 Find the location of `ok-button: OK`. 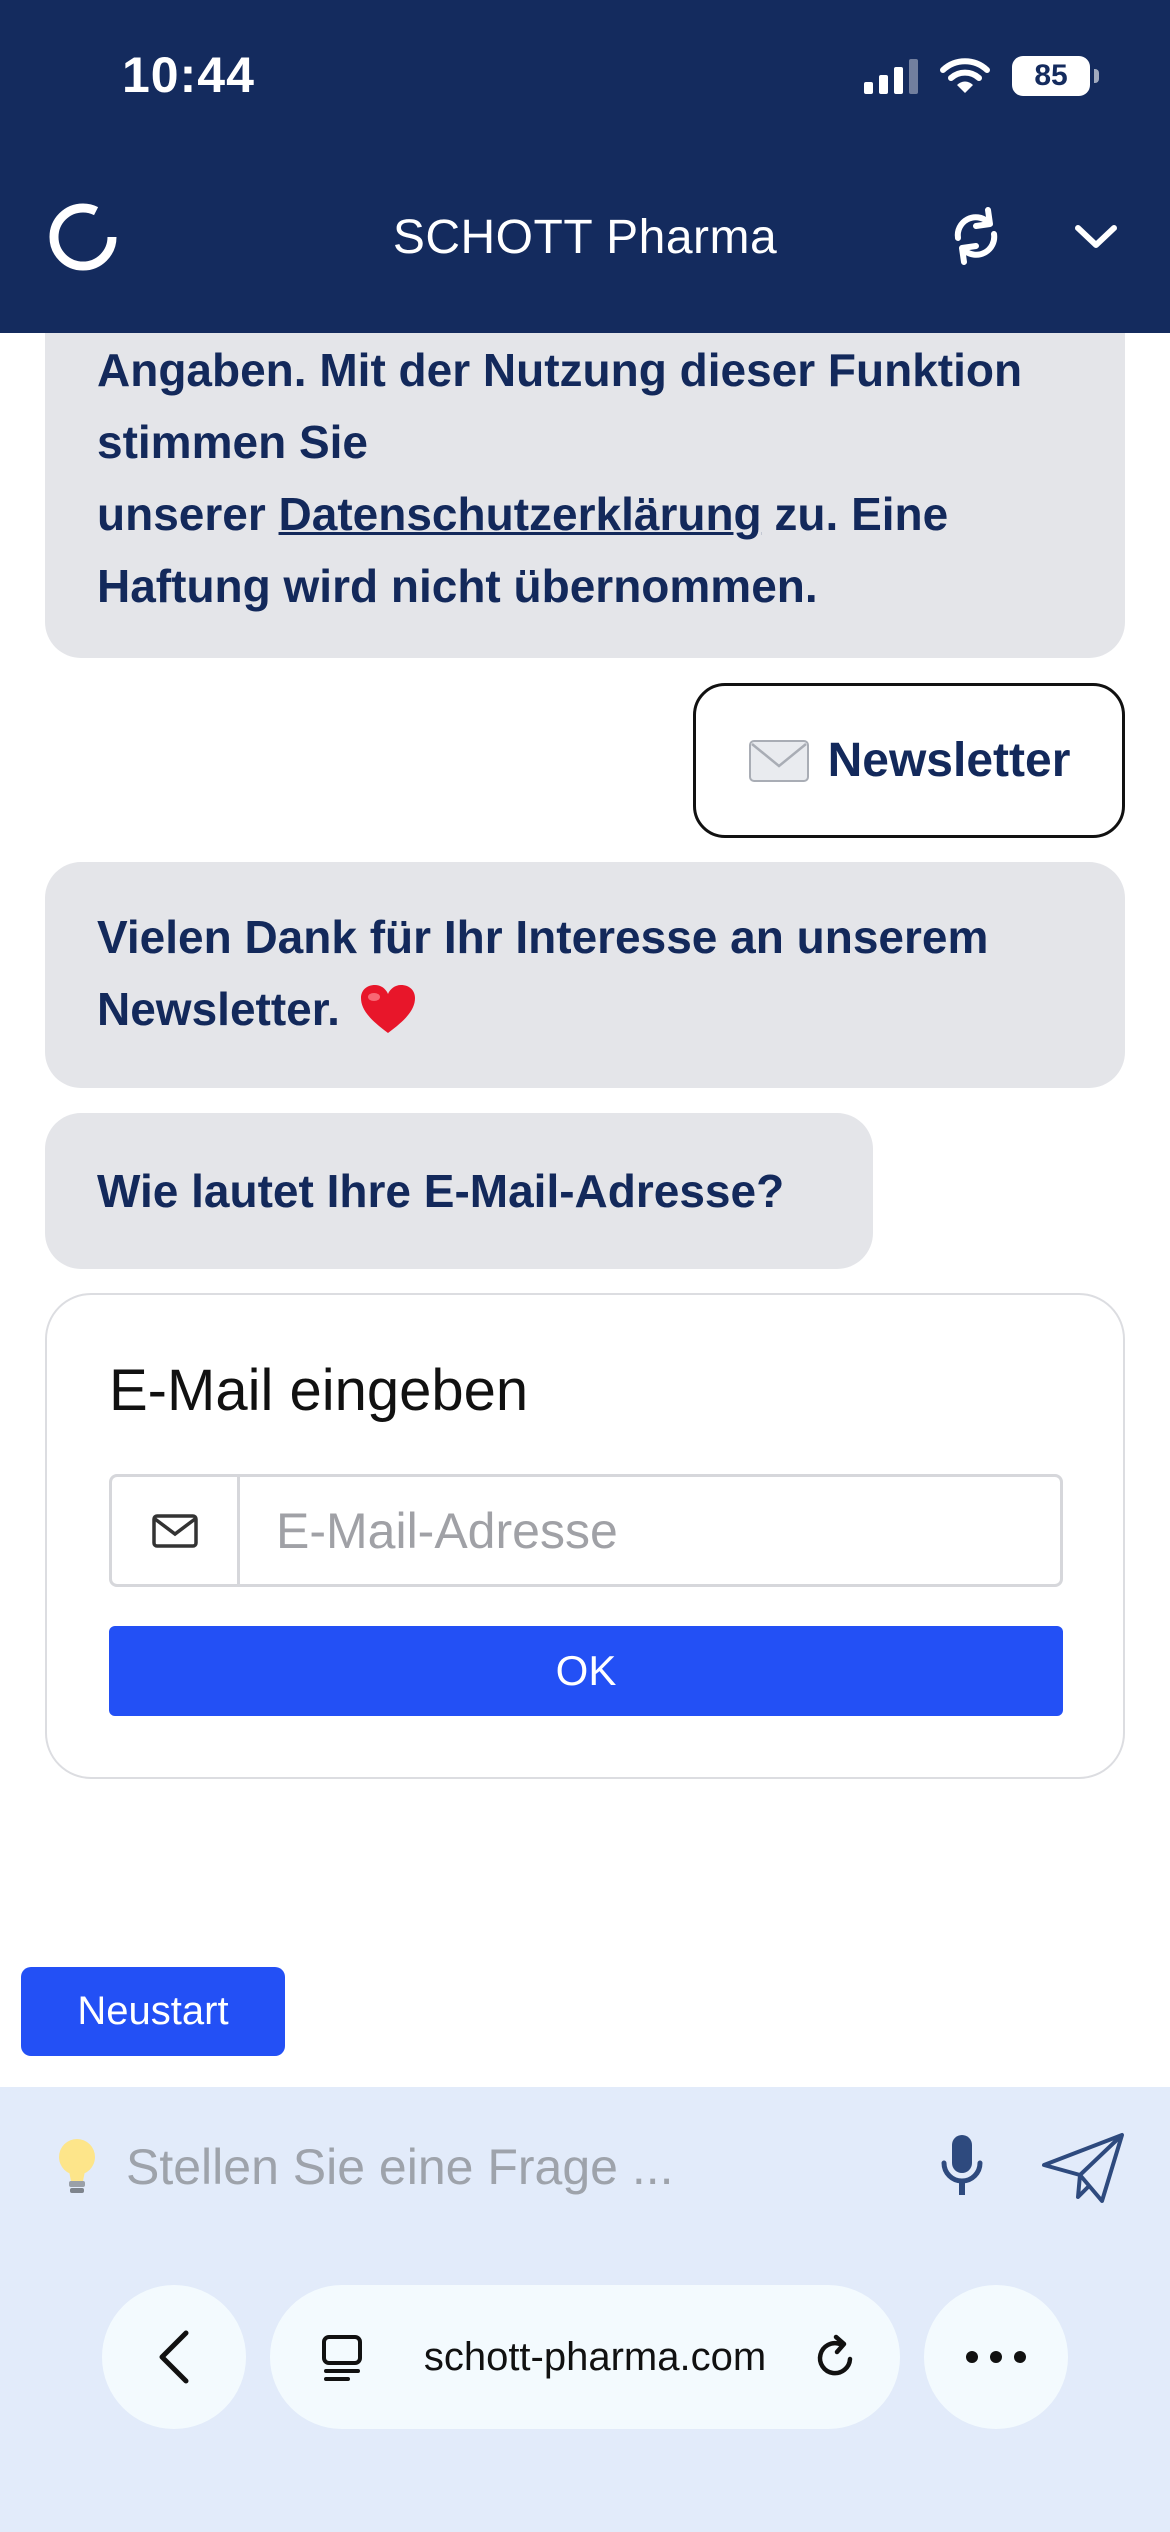

ok-button: OK is located at coordinates (586, 1671).